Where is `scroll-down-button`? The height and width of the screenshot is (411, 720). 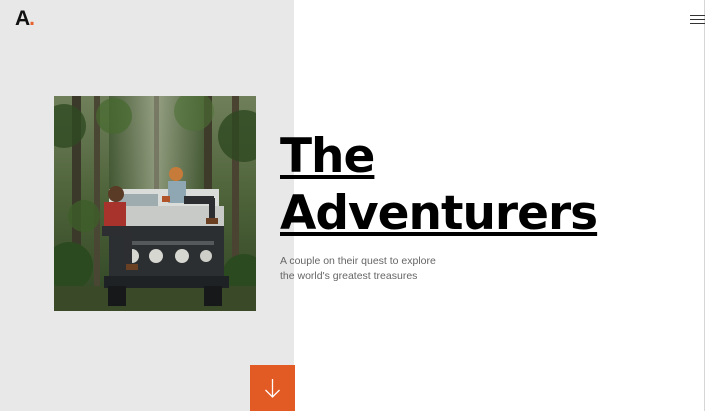
scroll-down-button is located at coordinates (272, 388).